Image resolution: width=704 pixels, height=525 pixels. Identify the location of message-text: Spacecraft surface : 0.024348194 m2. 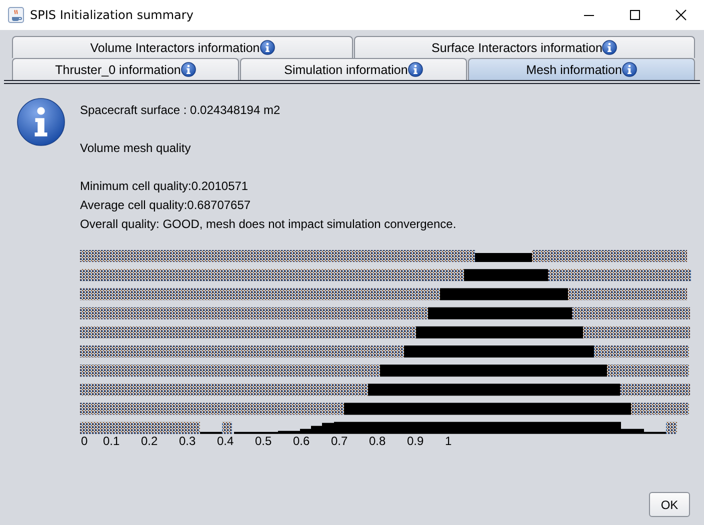
(181, 111).